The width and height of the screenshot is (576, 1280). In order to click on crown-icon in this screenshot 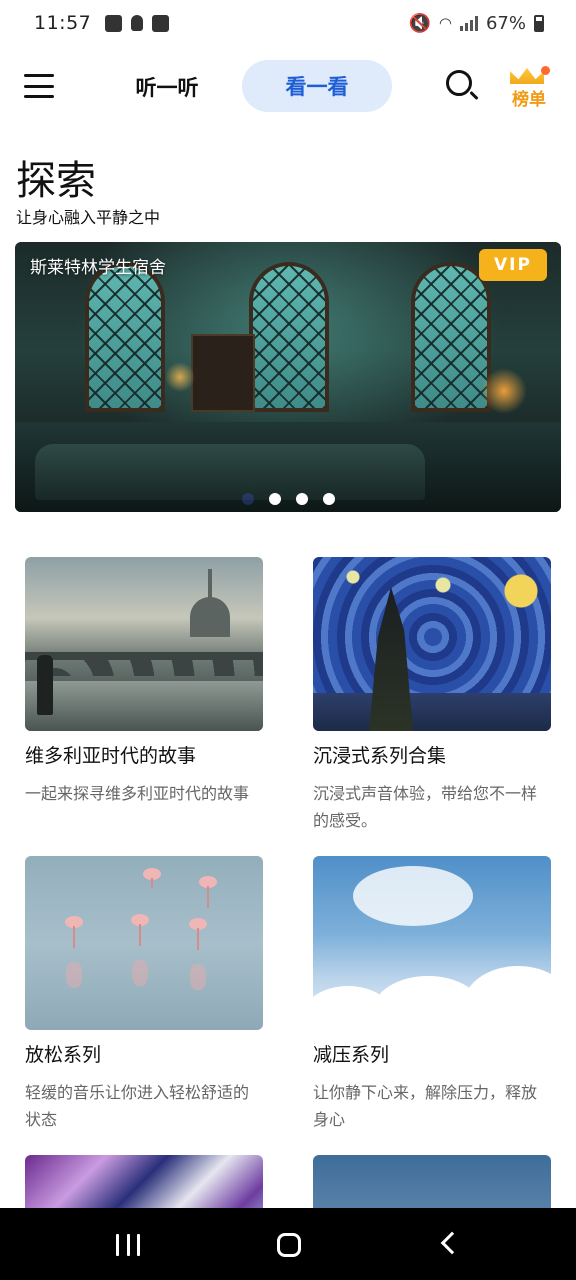, I will do `click(527, 76)`.